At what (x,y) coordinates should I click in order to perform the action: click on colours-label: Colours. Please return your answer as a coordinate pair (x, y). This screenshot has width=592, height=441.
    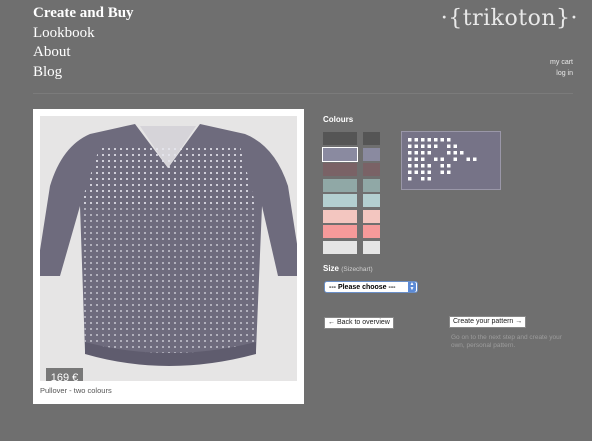
    Looking at the image, I should click on (338, 119).